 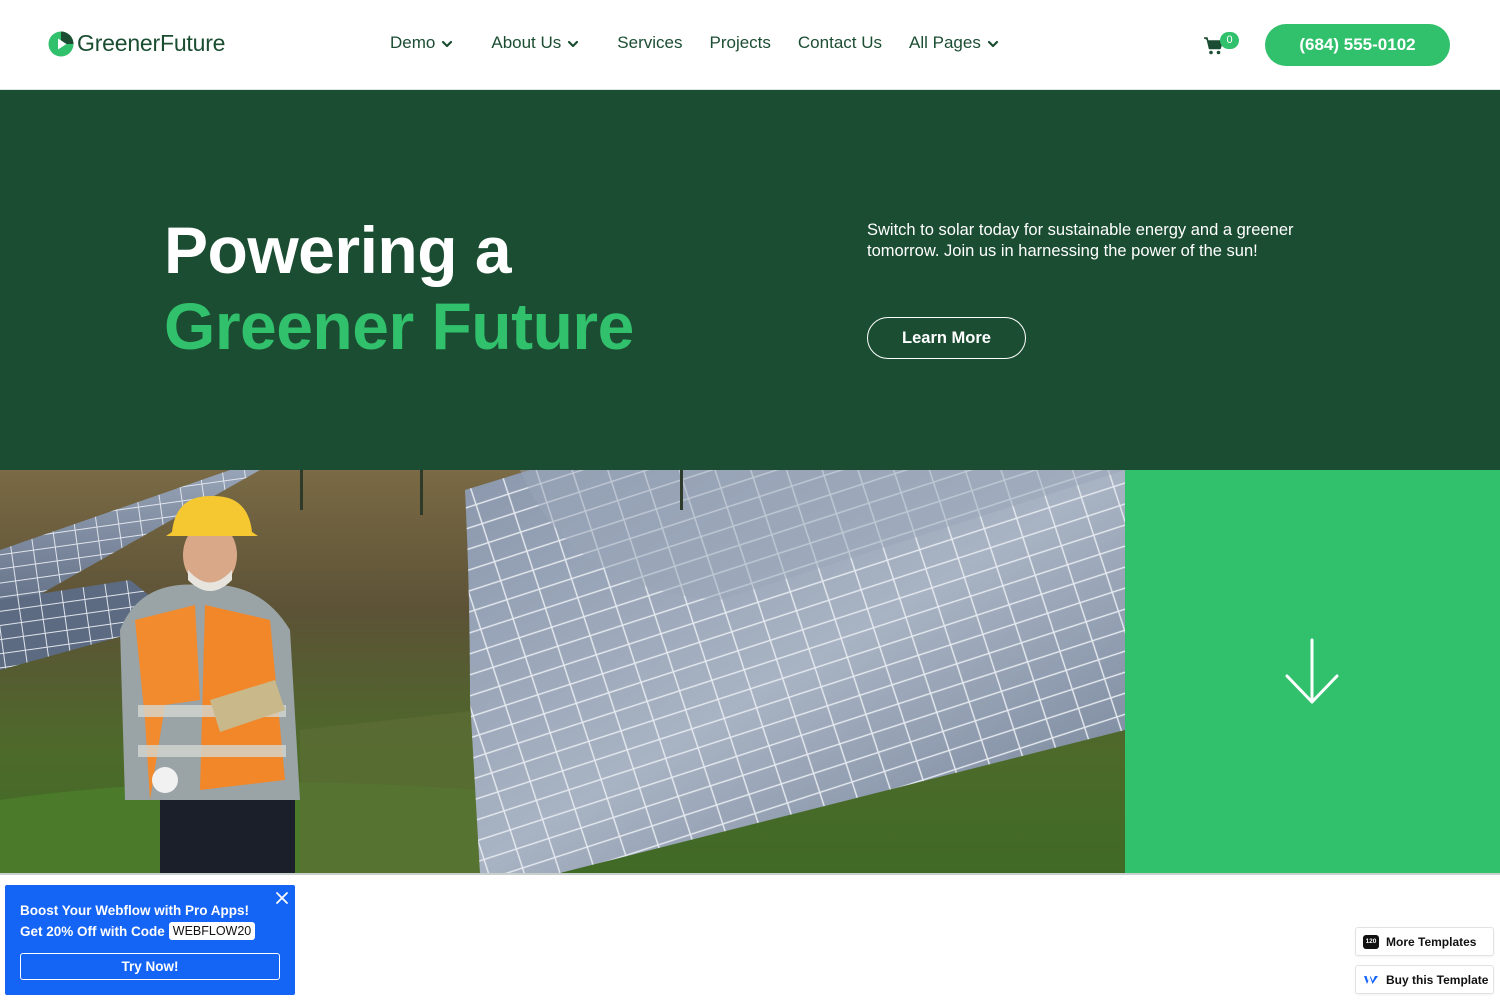 I want to click on nav-item-projects: Projects, so click(x=739, y=43).